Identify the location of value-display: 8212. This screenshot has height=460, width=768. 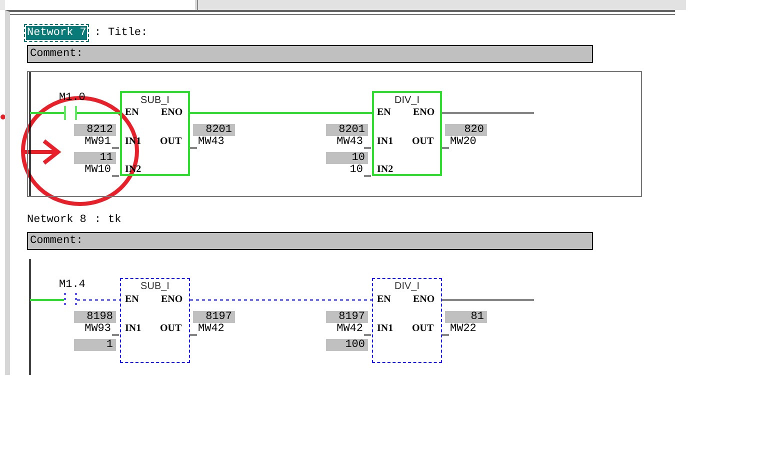
(95, 130).